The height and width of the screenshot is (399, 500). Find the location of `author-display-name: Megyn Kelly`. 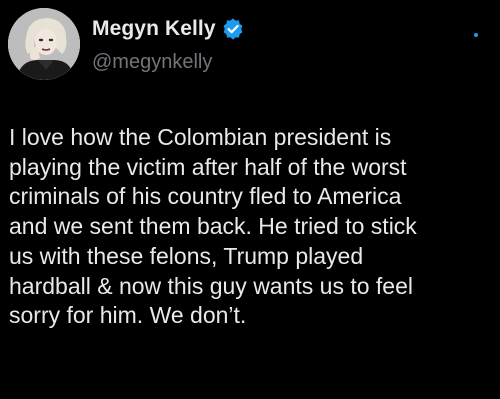

author-display-name: Megyn Kelly is located at coordinates (154, 29).